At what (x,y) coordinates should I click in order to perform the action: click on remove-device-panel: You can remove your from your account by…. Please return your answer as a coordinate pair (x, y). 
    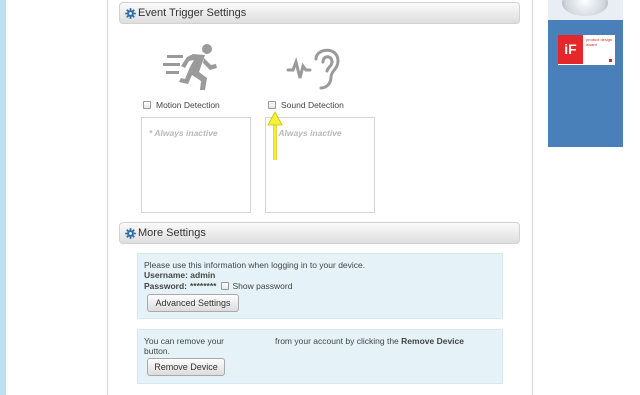
    Looking at the image, I should click on (320, 356).